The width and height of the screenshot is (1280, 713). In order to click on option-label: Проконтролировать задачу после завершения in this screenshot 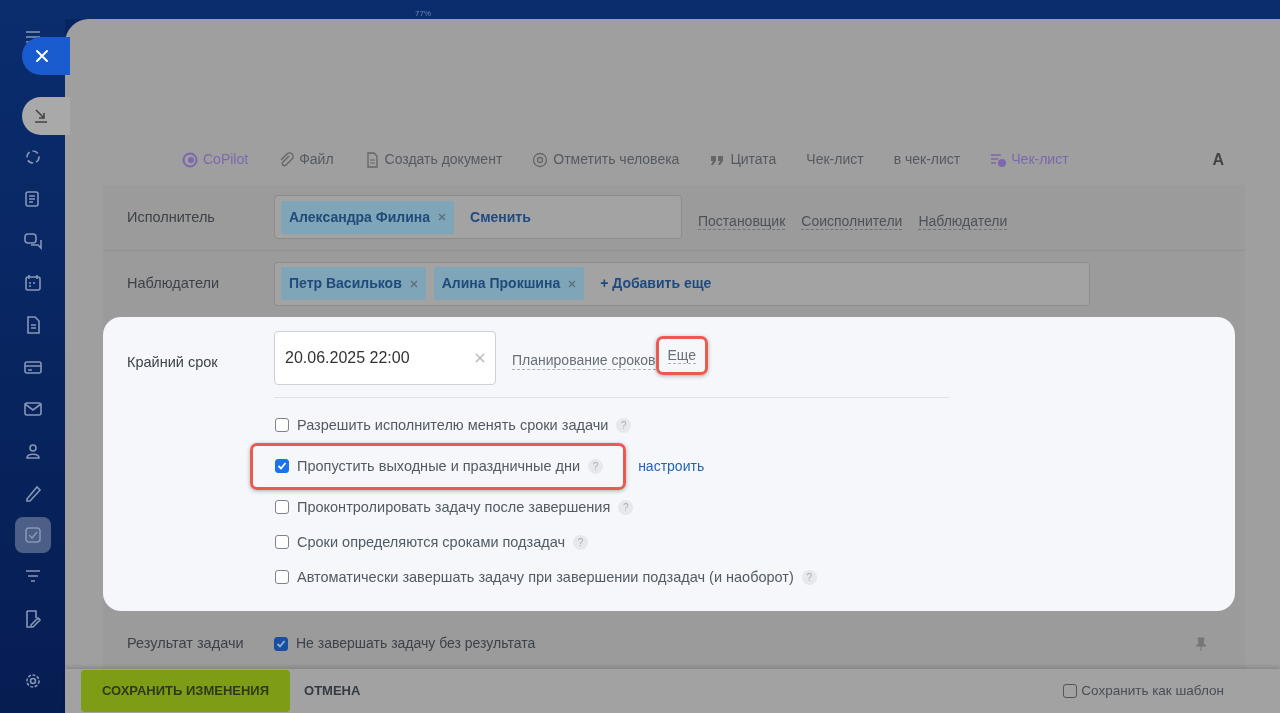, I will do `click(454, 507)`.